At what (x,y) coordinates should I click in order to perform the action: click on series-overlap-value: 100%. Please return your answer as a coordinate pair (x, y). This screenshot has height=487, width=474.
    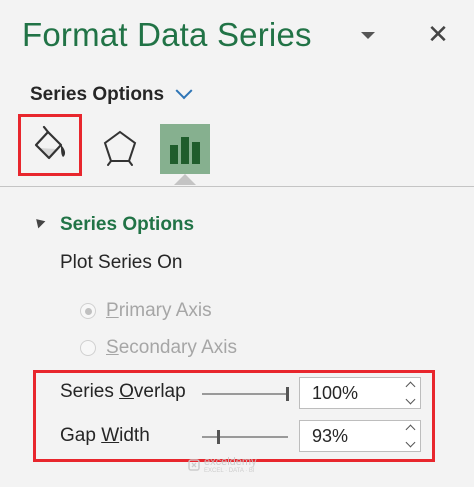
    Looking at the image, I should click on (350, 393).